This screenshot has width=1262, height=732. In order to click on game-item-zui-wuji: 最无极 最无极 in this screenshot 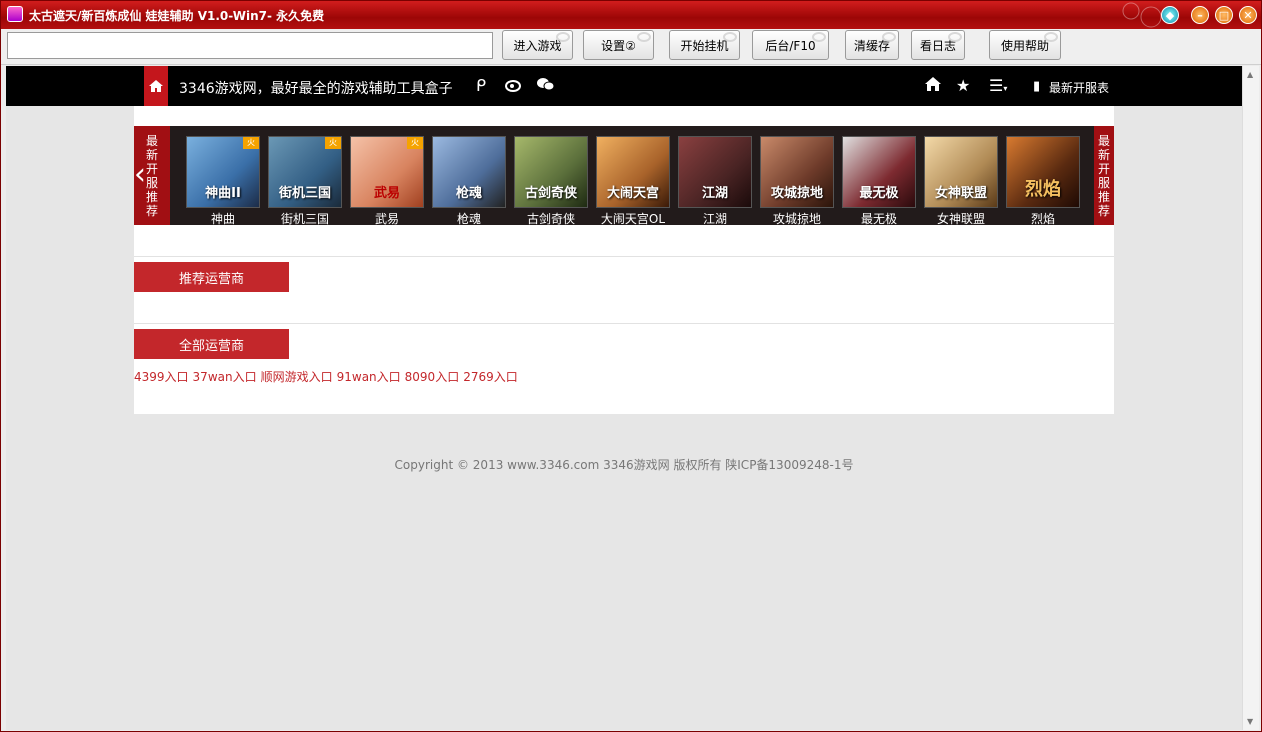, I will do `click(879, 181)`.